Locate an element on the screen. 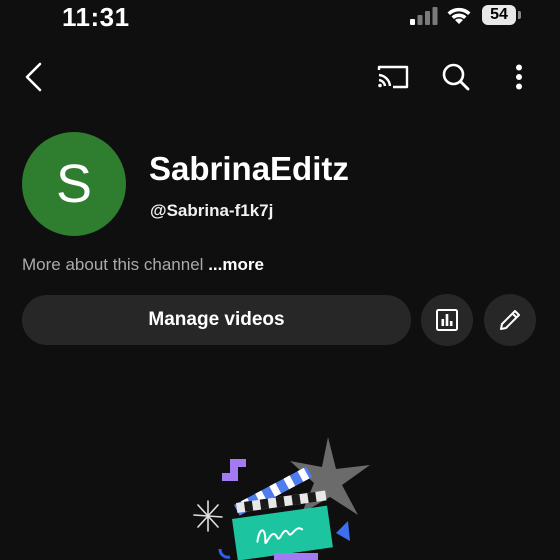  empty-channel-illustration is located at coordinates (281, 498).